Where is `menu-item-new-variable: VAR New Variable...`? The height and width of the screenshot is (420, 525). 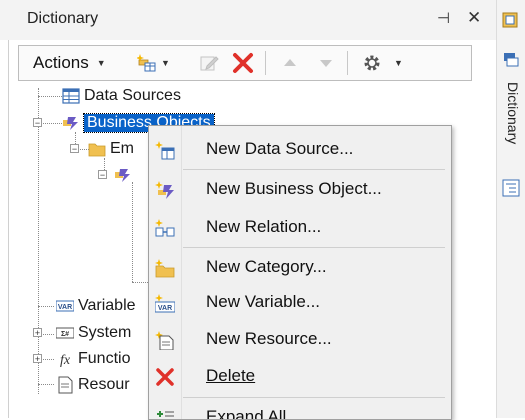
menu-item-new-variable: VAR New Variable... is located at coordinates (300, 302).